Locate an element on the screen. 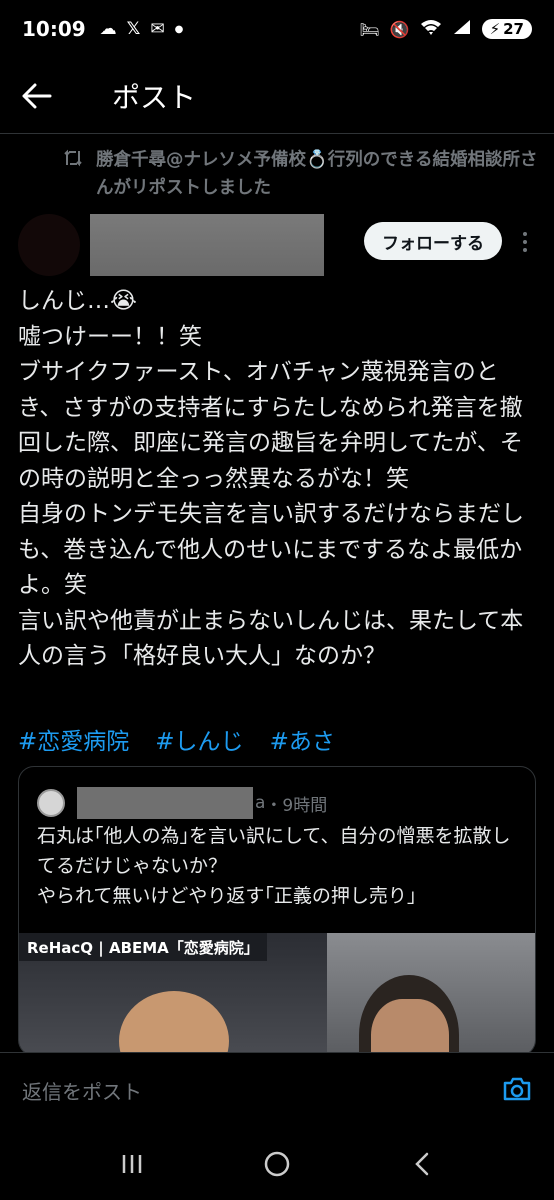  home-circle-icon is located at coordinates (277, 1164).